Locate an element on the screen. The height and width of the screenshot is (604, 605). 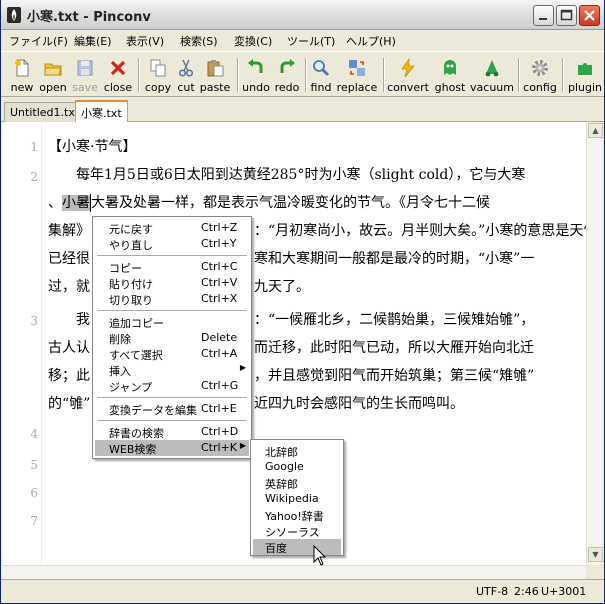
submenu-item-label: Wikipedia is located at coordinates (292, 498).